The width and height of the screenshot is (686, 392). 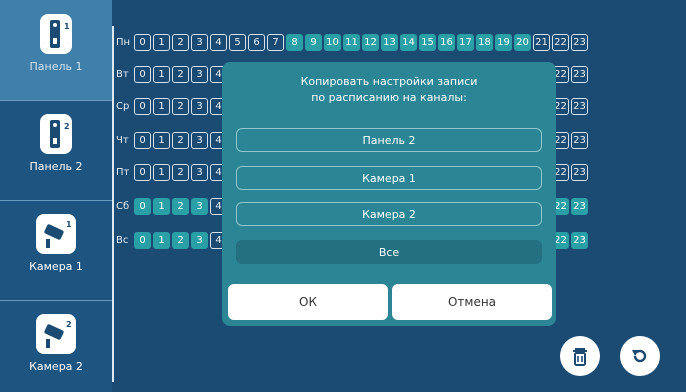 I want to click on sidebar-item-camera-1: 1 Камера 1, so click(x=56, y=250).